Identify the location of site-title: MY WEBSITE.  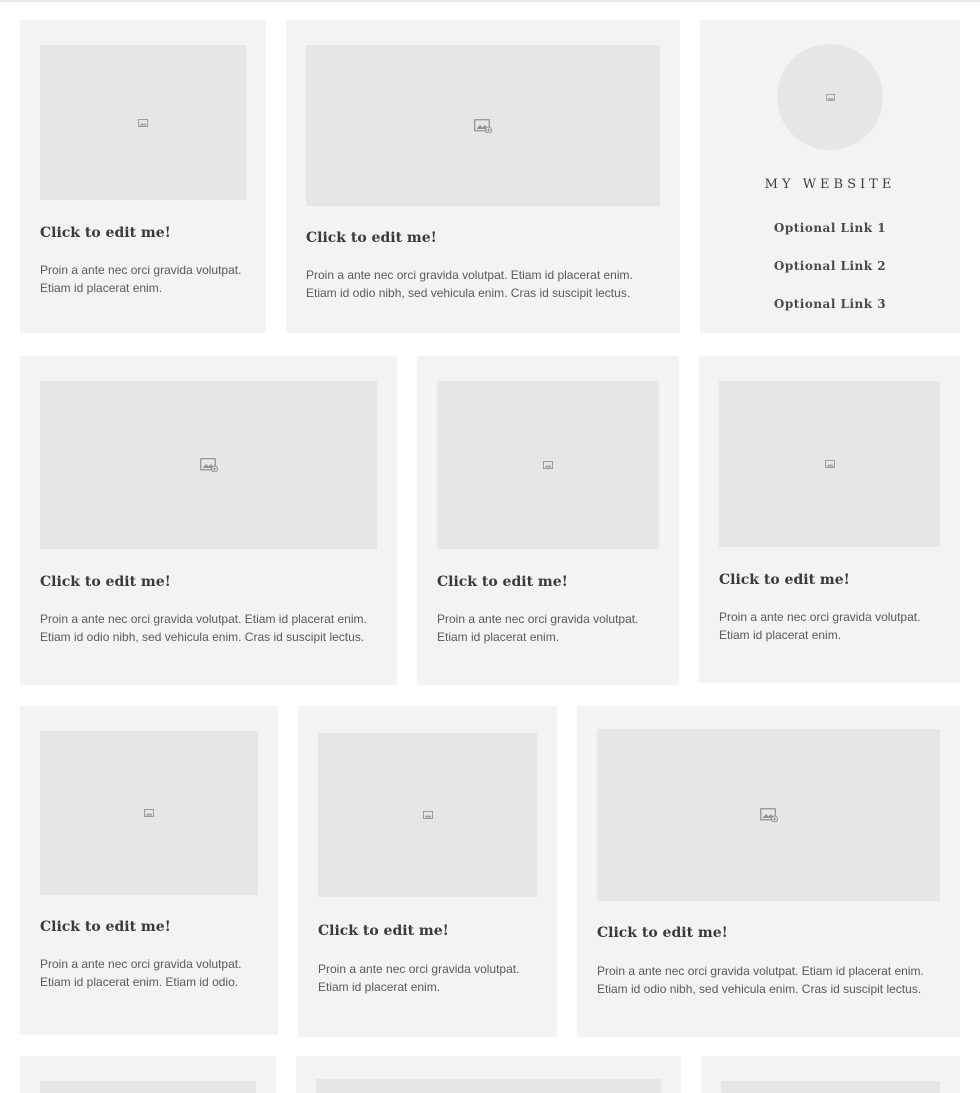
(830, 184).